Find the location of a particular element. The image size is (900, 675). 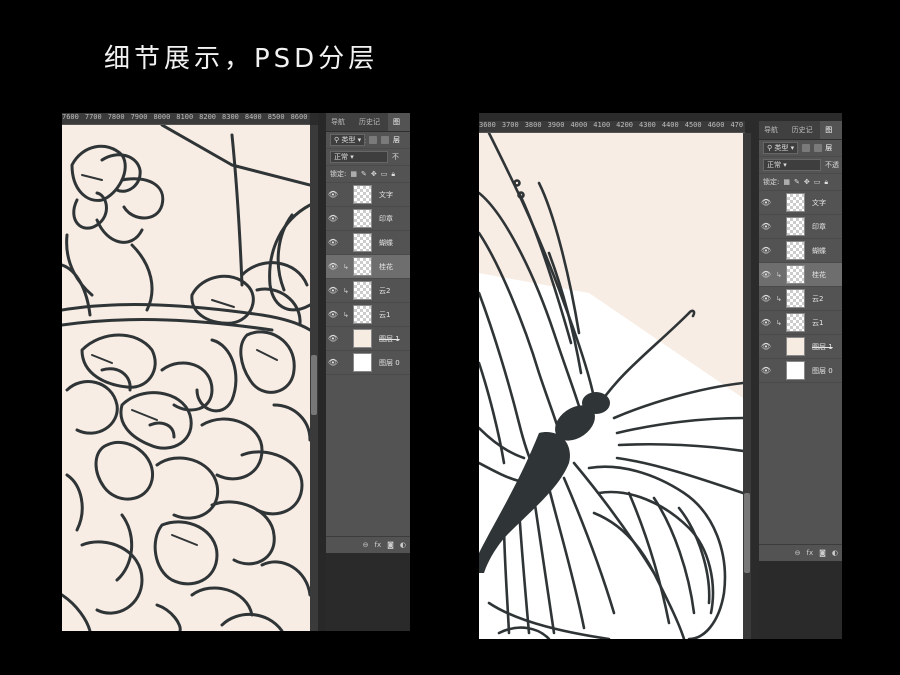

ruler-tick: 4000 is located at coordinates (579, 125).